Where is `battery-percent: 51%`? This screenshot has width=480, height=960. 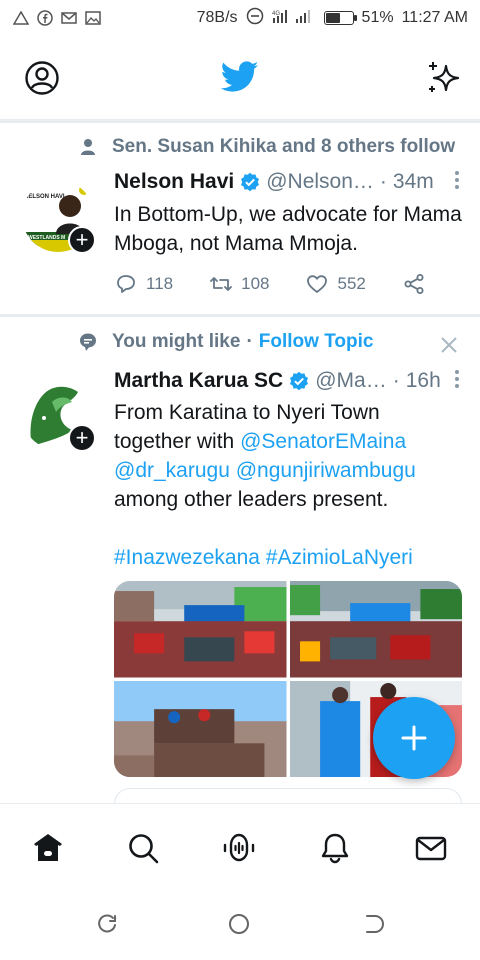
battery-percent: 51% is located at coordinates (377, 17).